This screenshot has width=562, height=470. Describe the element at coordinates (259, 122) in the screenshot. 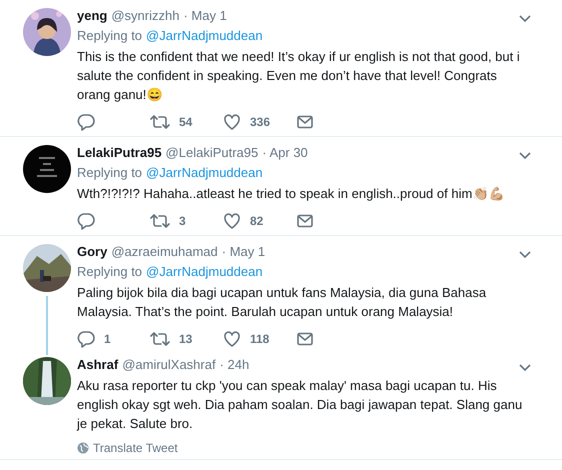

I see `like-button: 336` at that location.